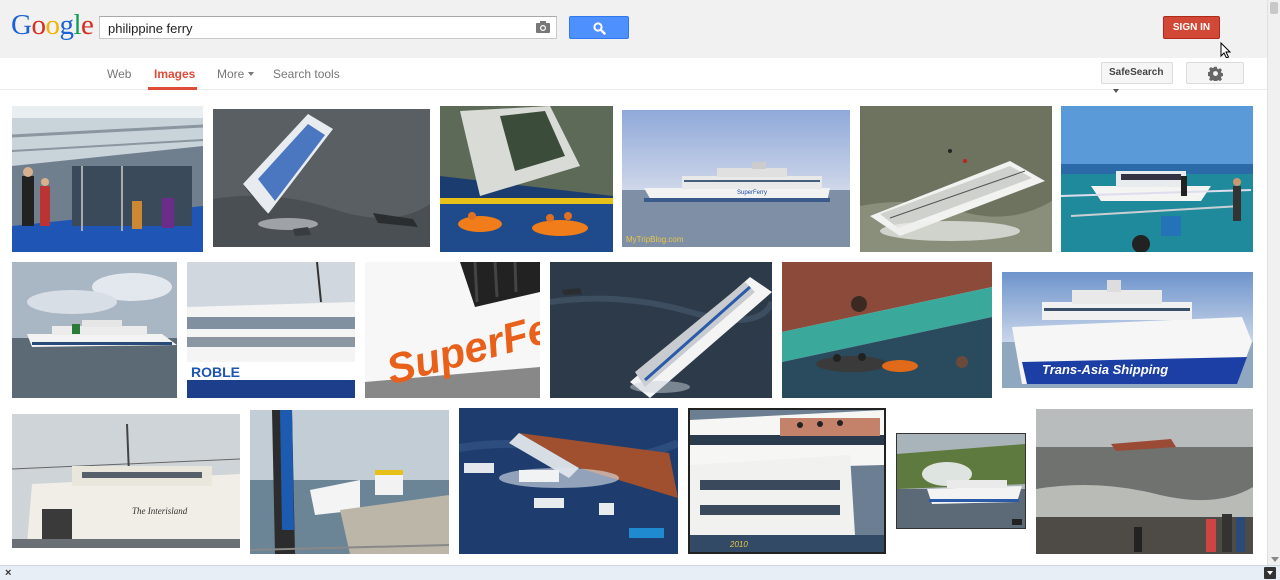  What do you see at coordinates (1127, 330) in the screenshot?
I see `image-result: Trans-Asia Shipping` at bounding box center [1127, 330].